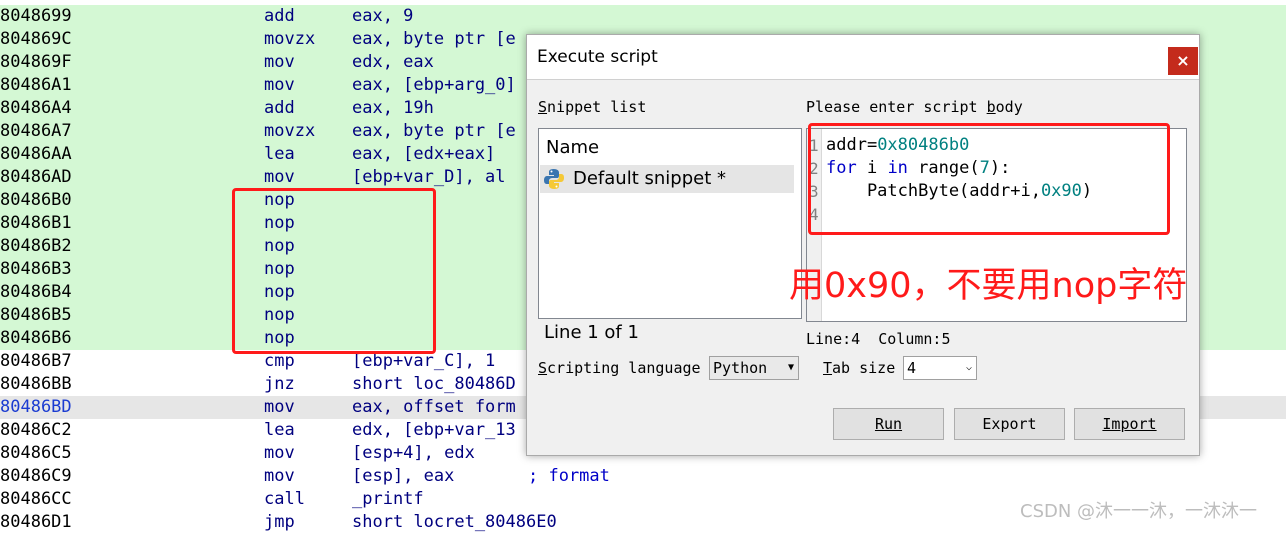 This screenshot has height=534, width=1286. What do you see at coordinates (434, 384) in the screenshot?
I see `asm-operands: short loc_80486D` at bounding box center [434, 384].